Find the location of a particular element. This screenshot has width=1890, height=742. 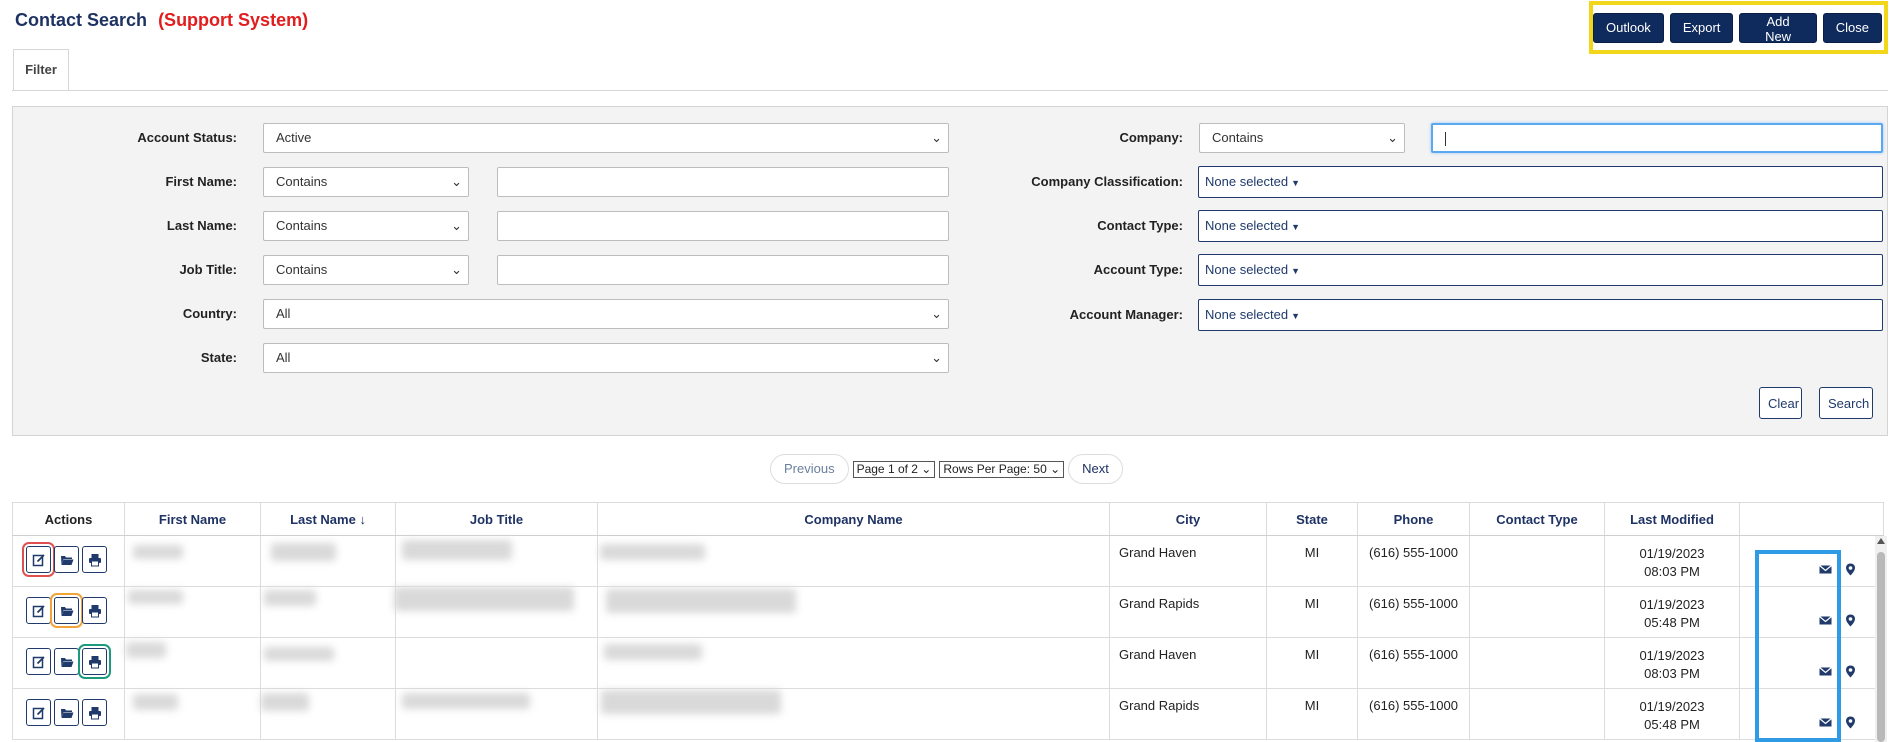

column-header-last-modified: Last Modified is located at coordinates (1672, 519).